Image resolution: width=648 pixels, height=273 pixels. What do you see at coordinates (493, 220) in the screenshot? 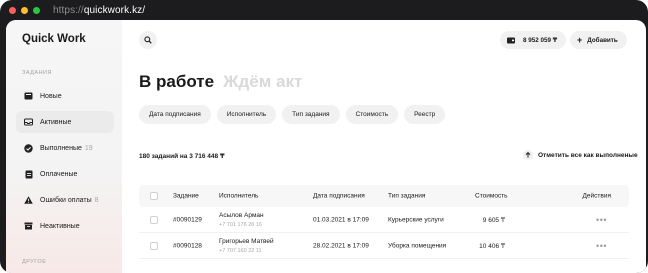
I see `task-cost: 9 605 ₸` at bounding box center [493, 220].